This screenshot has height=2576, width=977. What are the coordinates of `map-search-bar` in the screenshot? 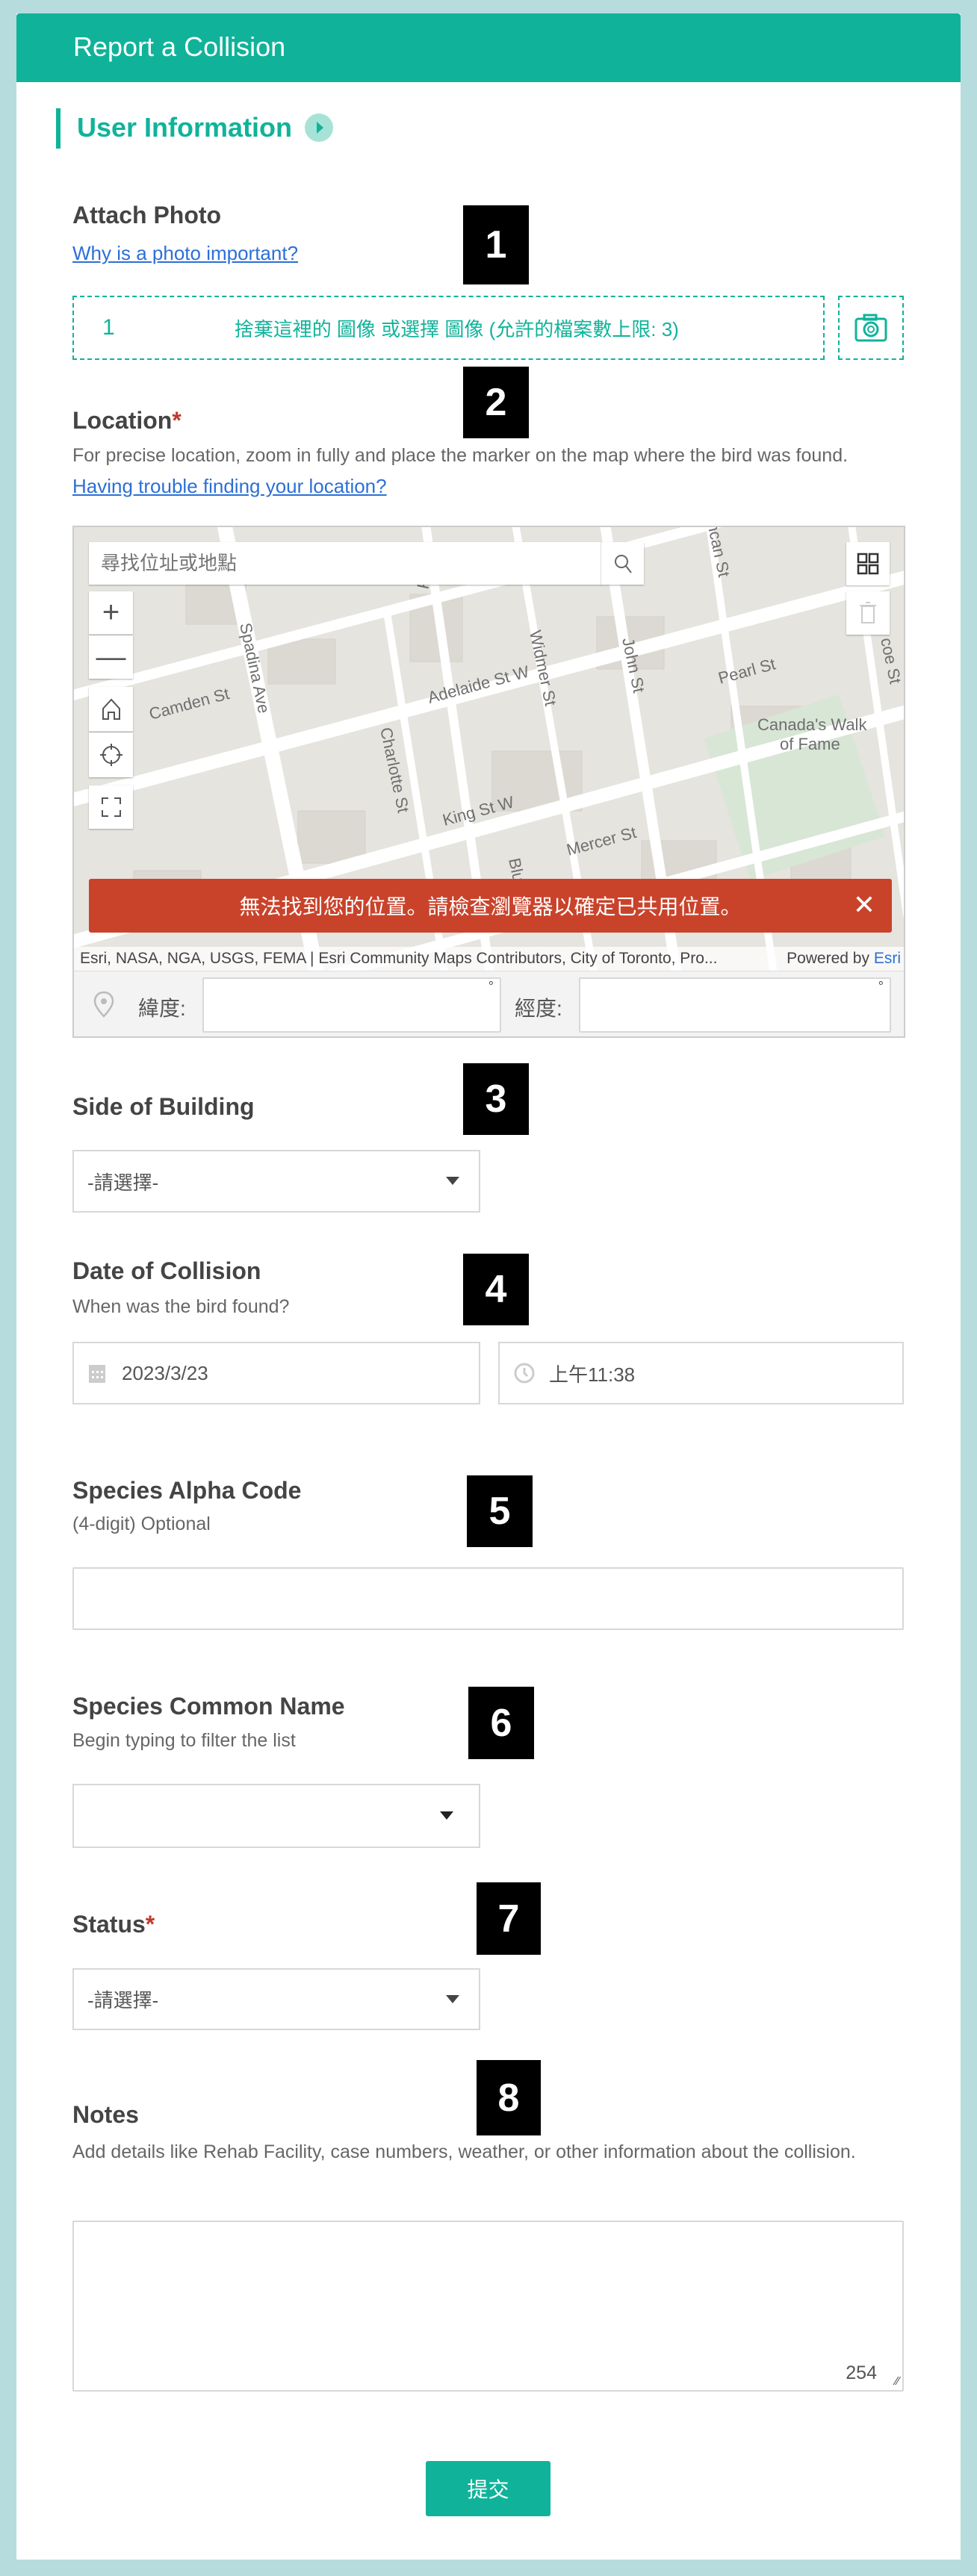 It's located at (366, 563).